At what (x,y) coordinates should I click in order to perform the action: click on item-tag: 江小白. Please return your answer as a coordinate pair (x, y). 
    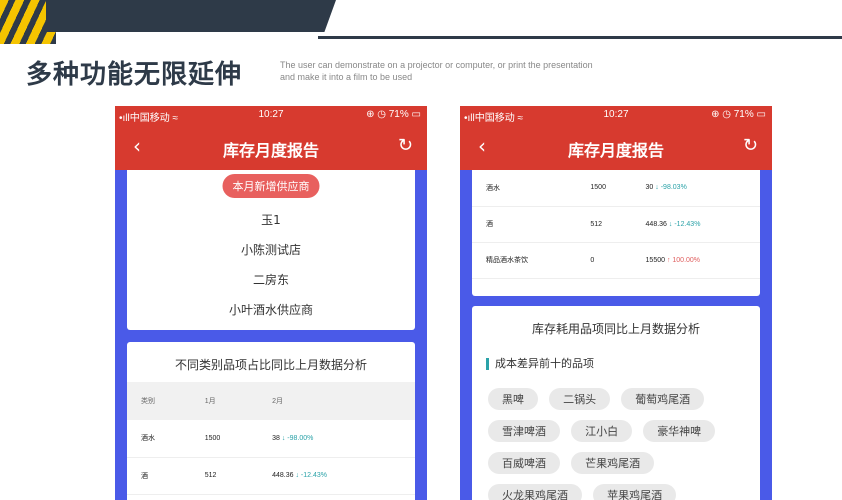
    Looking at the image, I should click on (602, 431).